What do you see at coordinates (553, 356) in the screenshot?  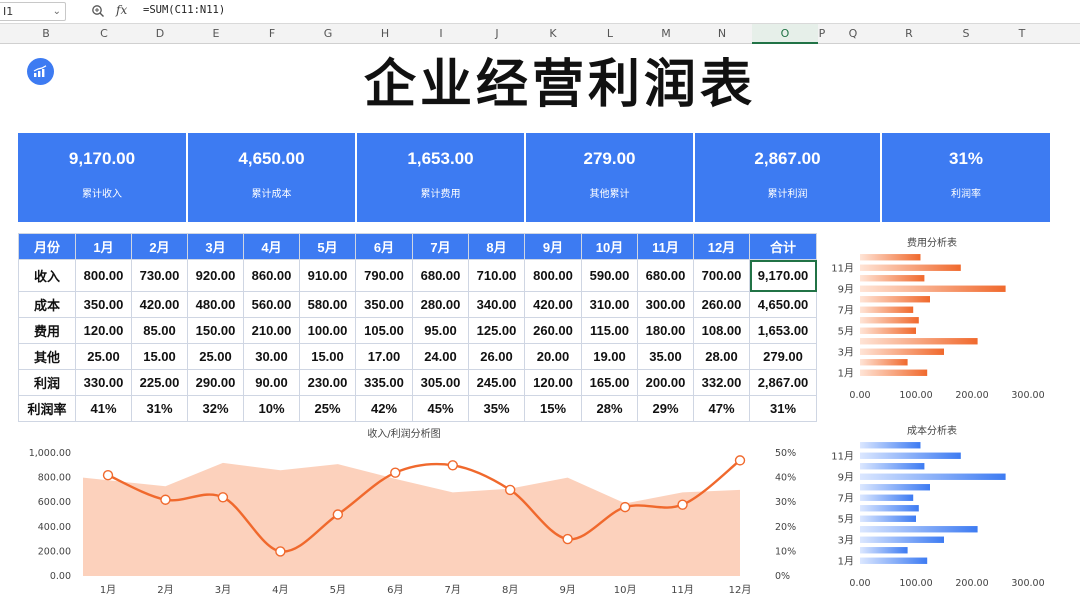 I see `table-cell: 20.00` at bounding box center [553, 356].